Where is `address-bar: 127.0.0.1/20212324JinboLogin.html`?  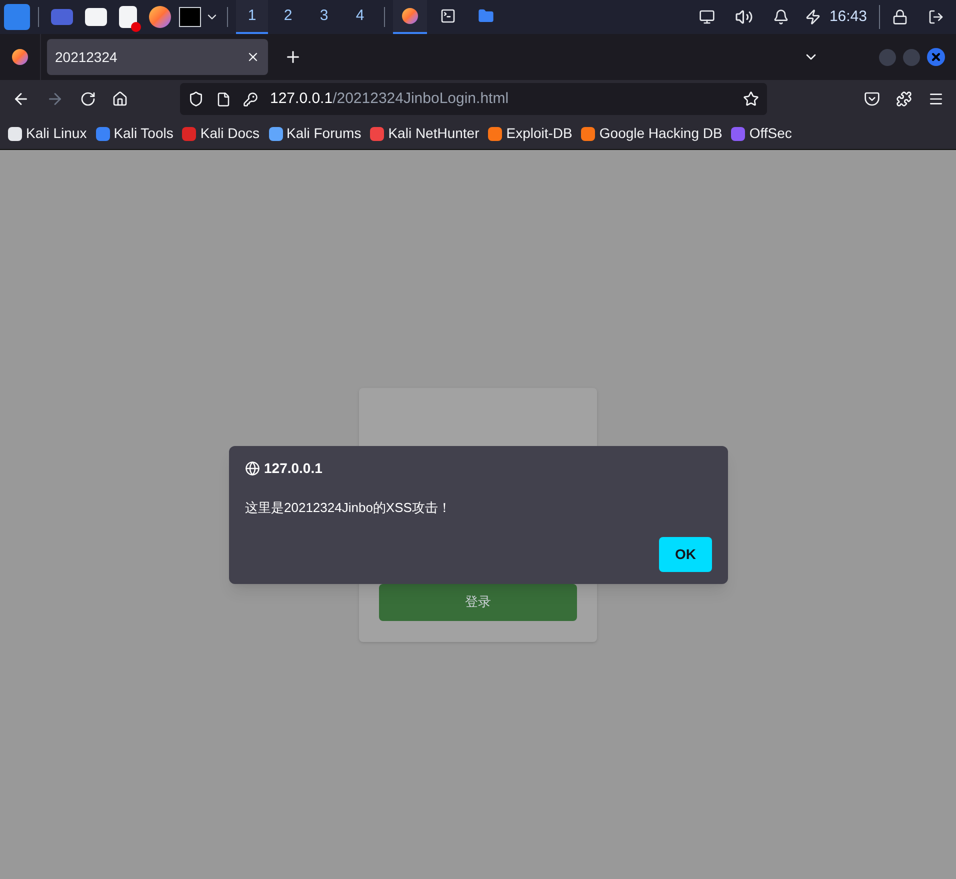
address-bar: 127.0.0.1/20212324JinboLogin.html is located at coordinates (473, 99).